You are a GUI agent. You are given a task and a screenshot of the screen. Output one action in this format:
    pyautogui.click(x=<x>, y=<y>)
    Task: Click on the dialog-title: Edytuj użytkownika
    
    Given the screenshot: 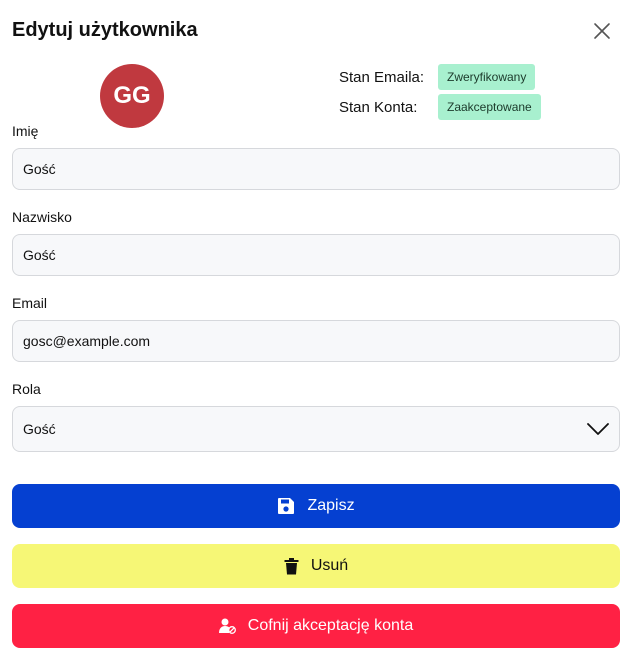 What is the action you would take?
    pyautogui.click(x=105, y=30)
    